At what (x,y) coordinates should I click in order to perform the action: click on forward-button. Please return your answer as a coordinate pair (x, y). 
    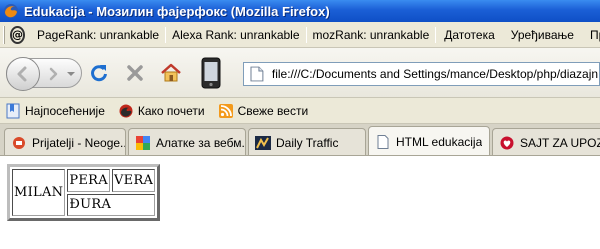
    Looking at the image, I should click on (53, 74).